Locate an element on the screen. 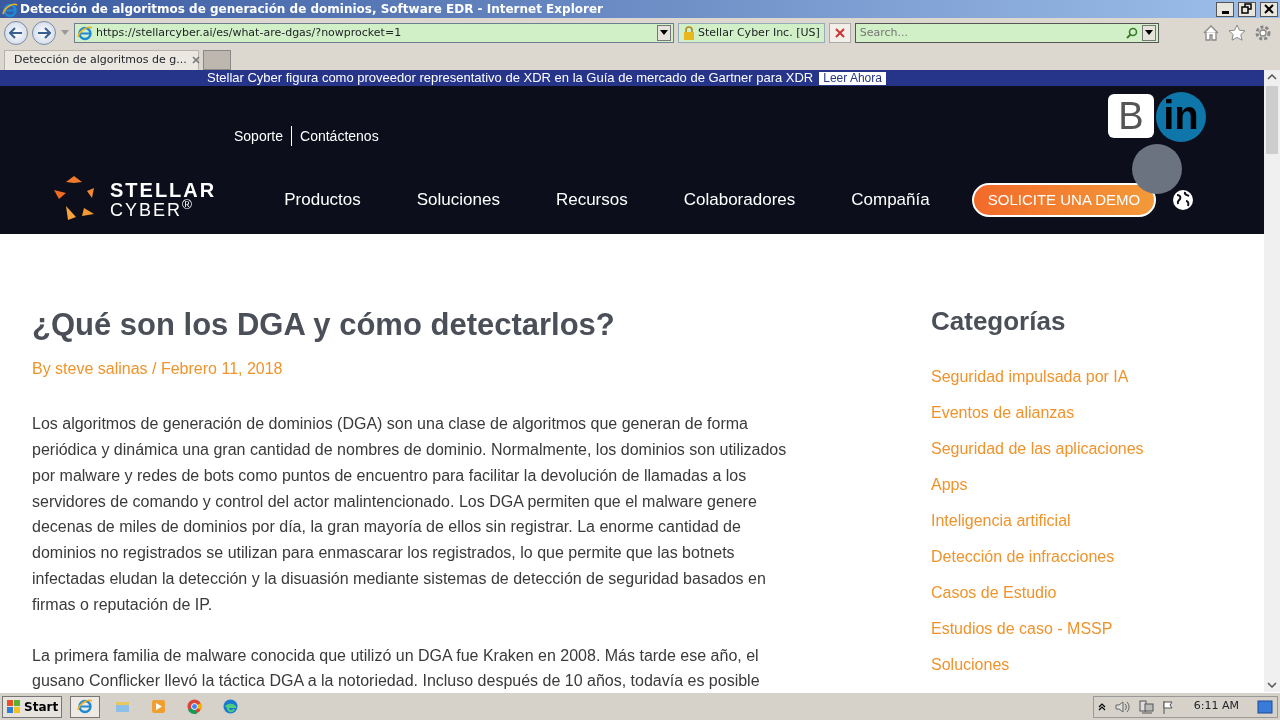 The image size is (1280, 720). restore-button is located at coordinates (1247, 9).